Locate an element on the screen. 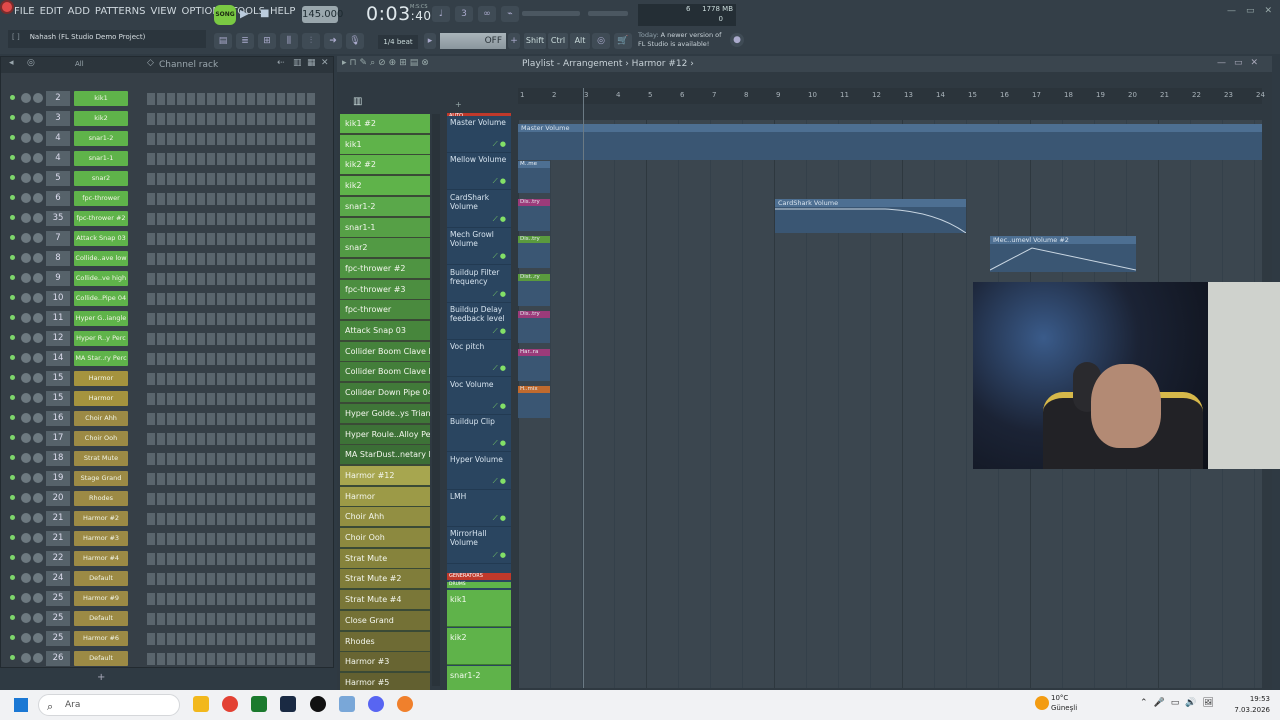 Image resolution: width=1280 pixels, height=720 pixels. channel-row: 4 snar1-1 is located at coordinates (167, 158).